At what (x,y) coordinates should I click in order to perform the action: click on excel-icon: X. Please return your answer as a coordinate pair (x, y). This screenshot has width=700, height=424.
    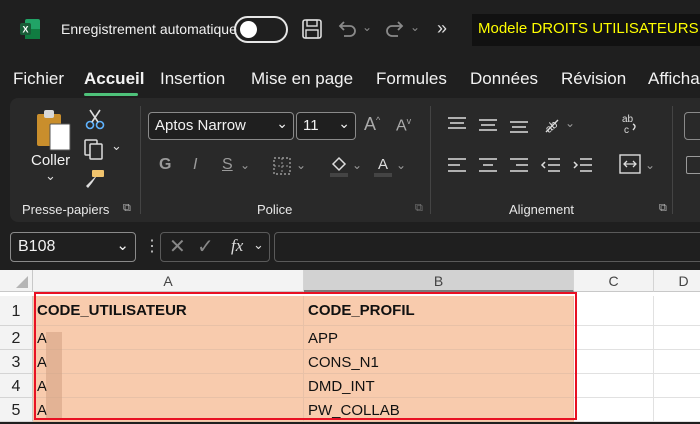
    Looking at the image, I should click on (30, 29).